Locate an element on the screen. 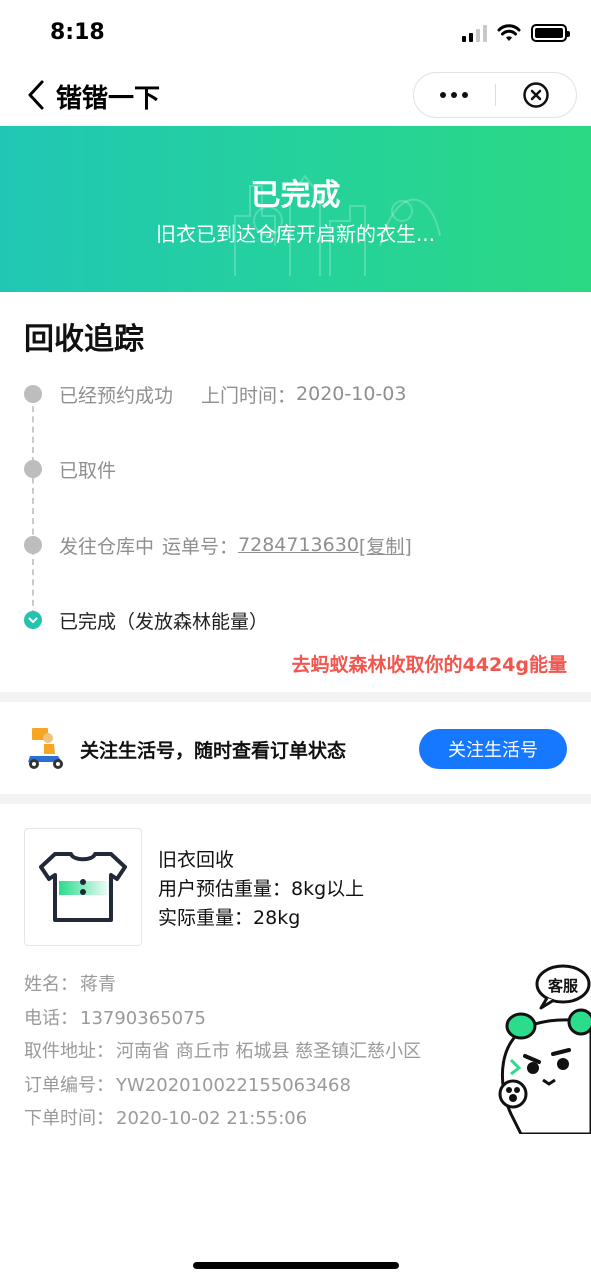  tracking-number-label: 运单号： is located at coordinates (200, 546).